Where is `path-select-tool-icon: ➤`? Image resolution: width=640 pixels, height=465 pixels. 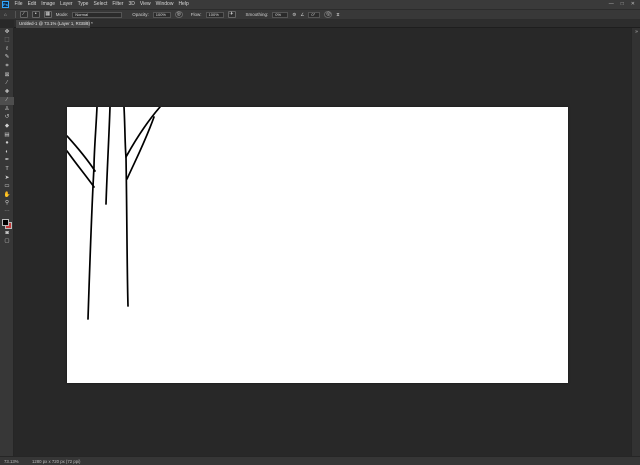
path-select-tool-icon: ➤ is located at coordinates (7, 178).